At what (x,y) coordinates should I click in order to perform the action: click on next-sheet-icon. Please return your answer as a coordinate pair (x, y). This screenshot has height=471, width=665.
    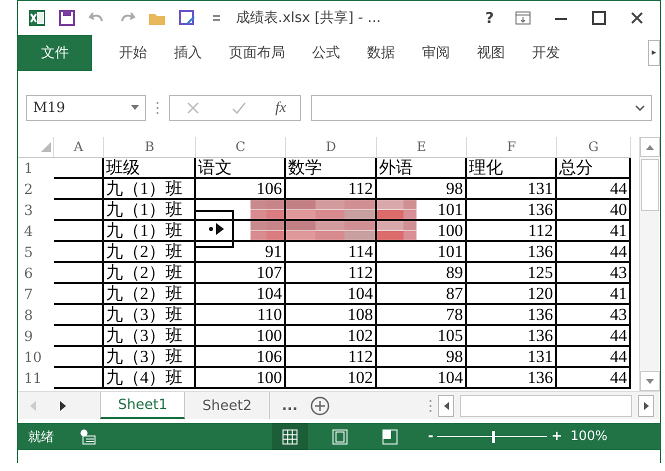
    Looking at the image, I should click on (63, 405).